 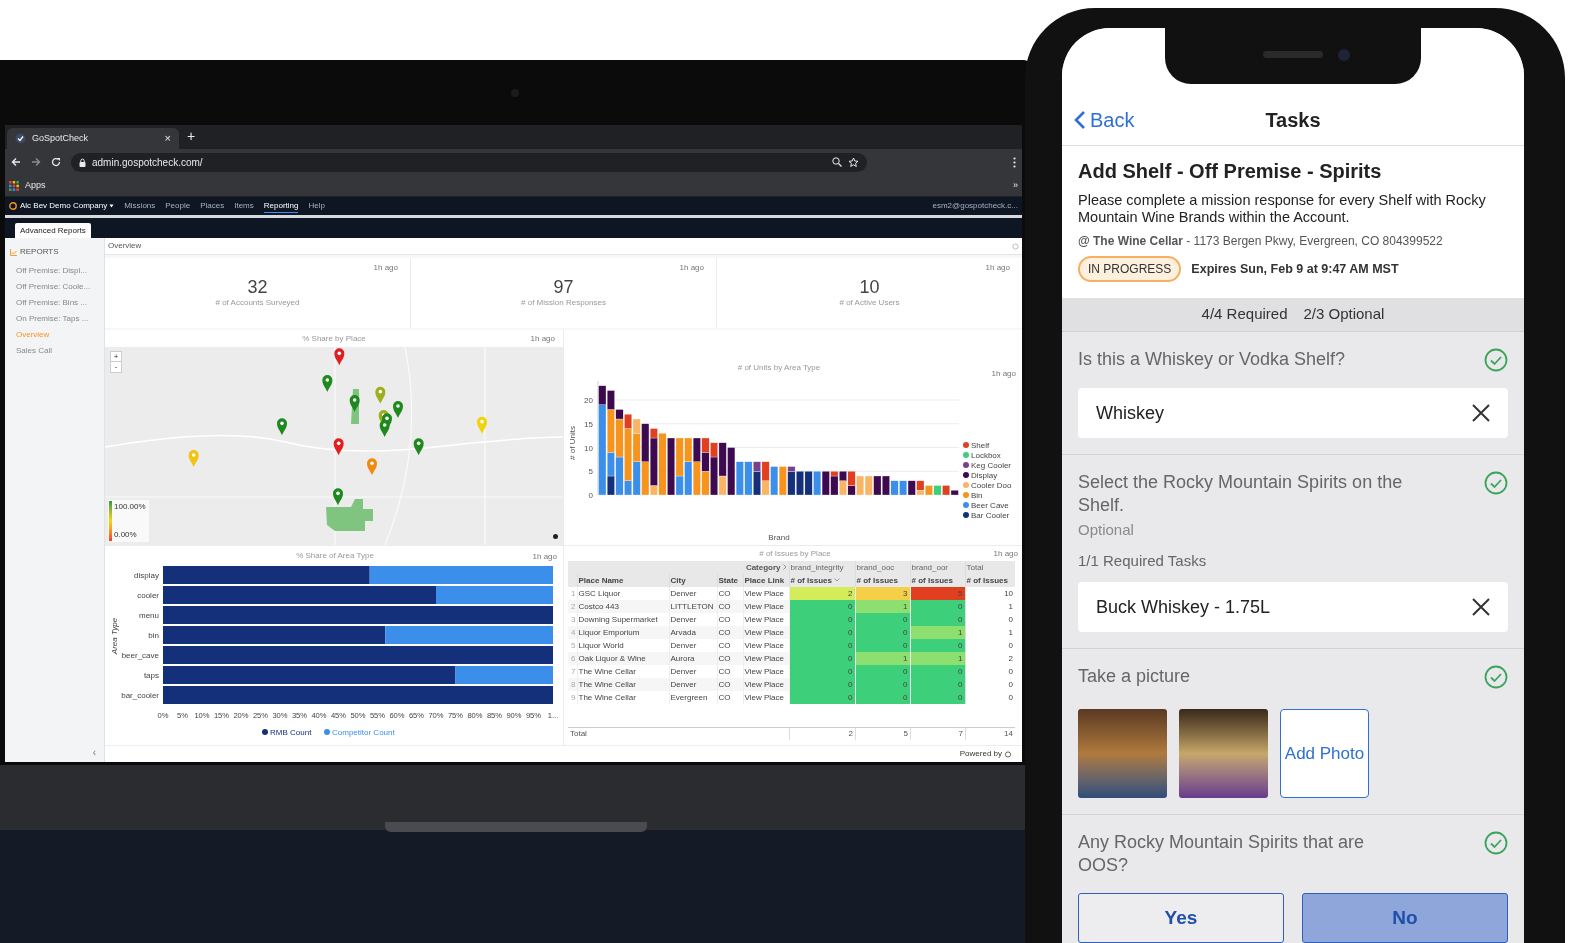 What do you see at coordinates (991, 465) in the screenshot?
I see `legend-label: Keg Cooler` at bounding box center [991, 465].